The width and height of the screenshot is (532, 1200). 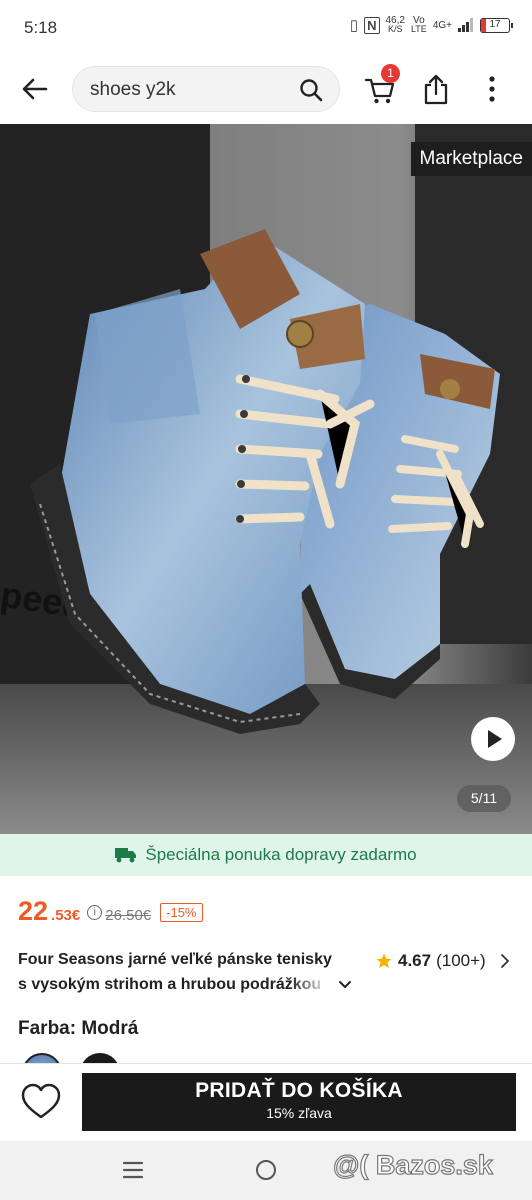 What do you see at coordinates (310, 985) in the screenshot?
I see `title-fade` at bounding box center [310, 985].